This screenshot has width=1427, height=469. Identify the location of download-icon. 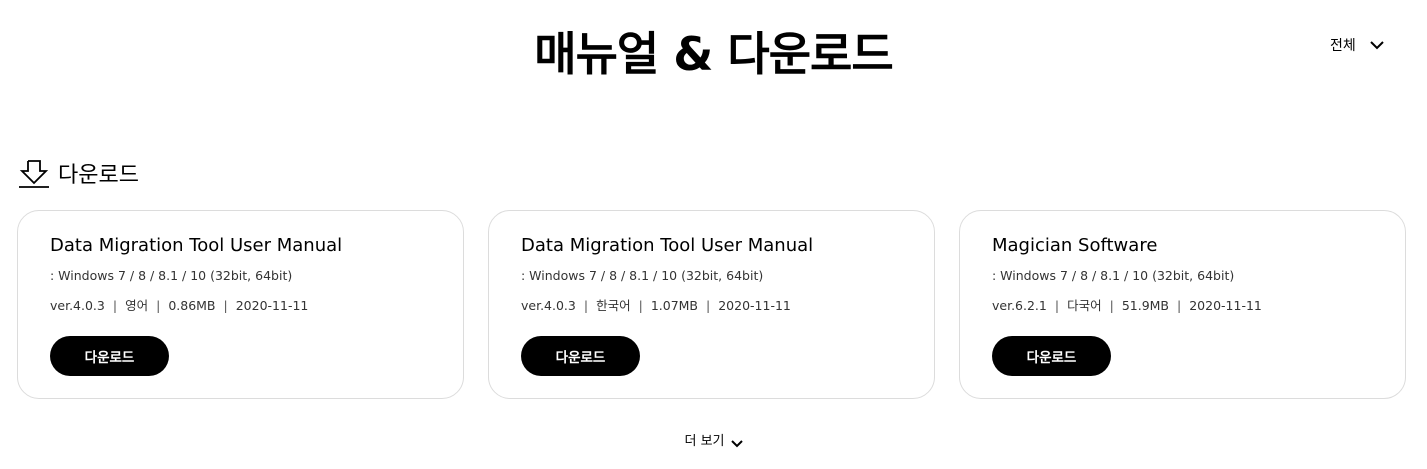
(34, 176).